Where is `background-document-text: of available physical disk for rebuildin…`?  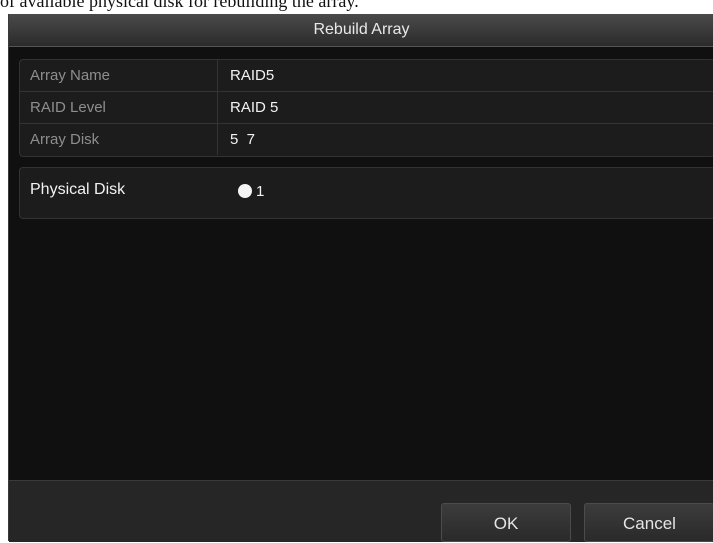
background-document-text: of available physical disk for rebuildin… is located at coordinates (179, 5).